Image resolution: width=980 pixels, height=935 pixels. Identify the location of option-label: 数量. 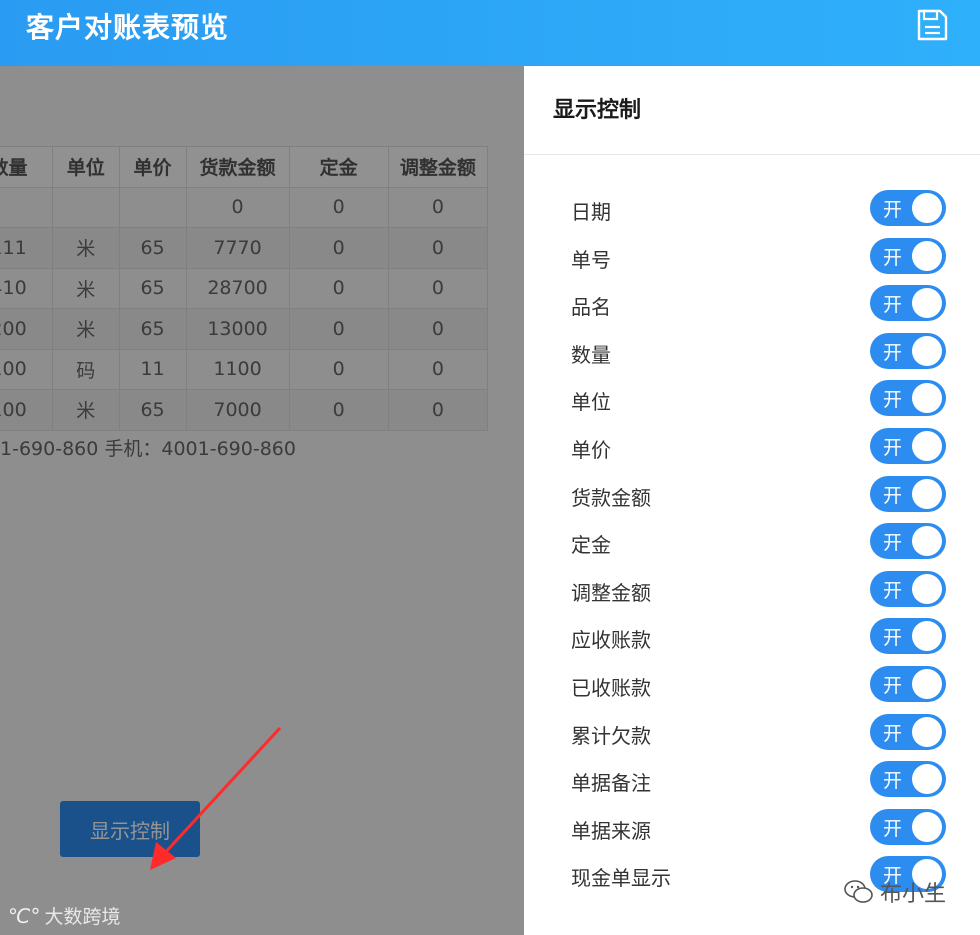
(591, 354).